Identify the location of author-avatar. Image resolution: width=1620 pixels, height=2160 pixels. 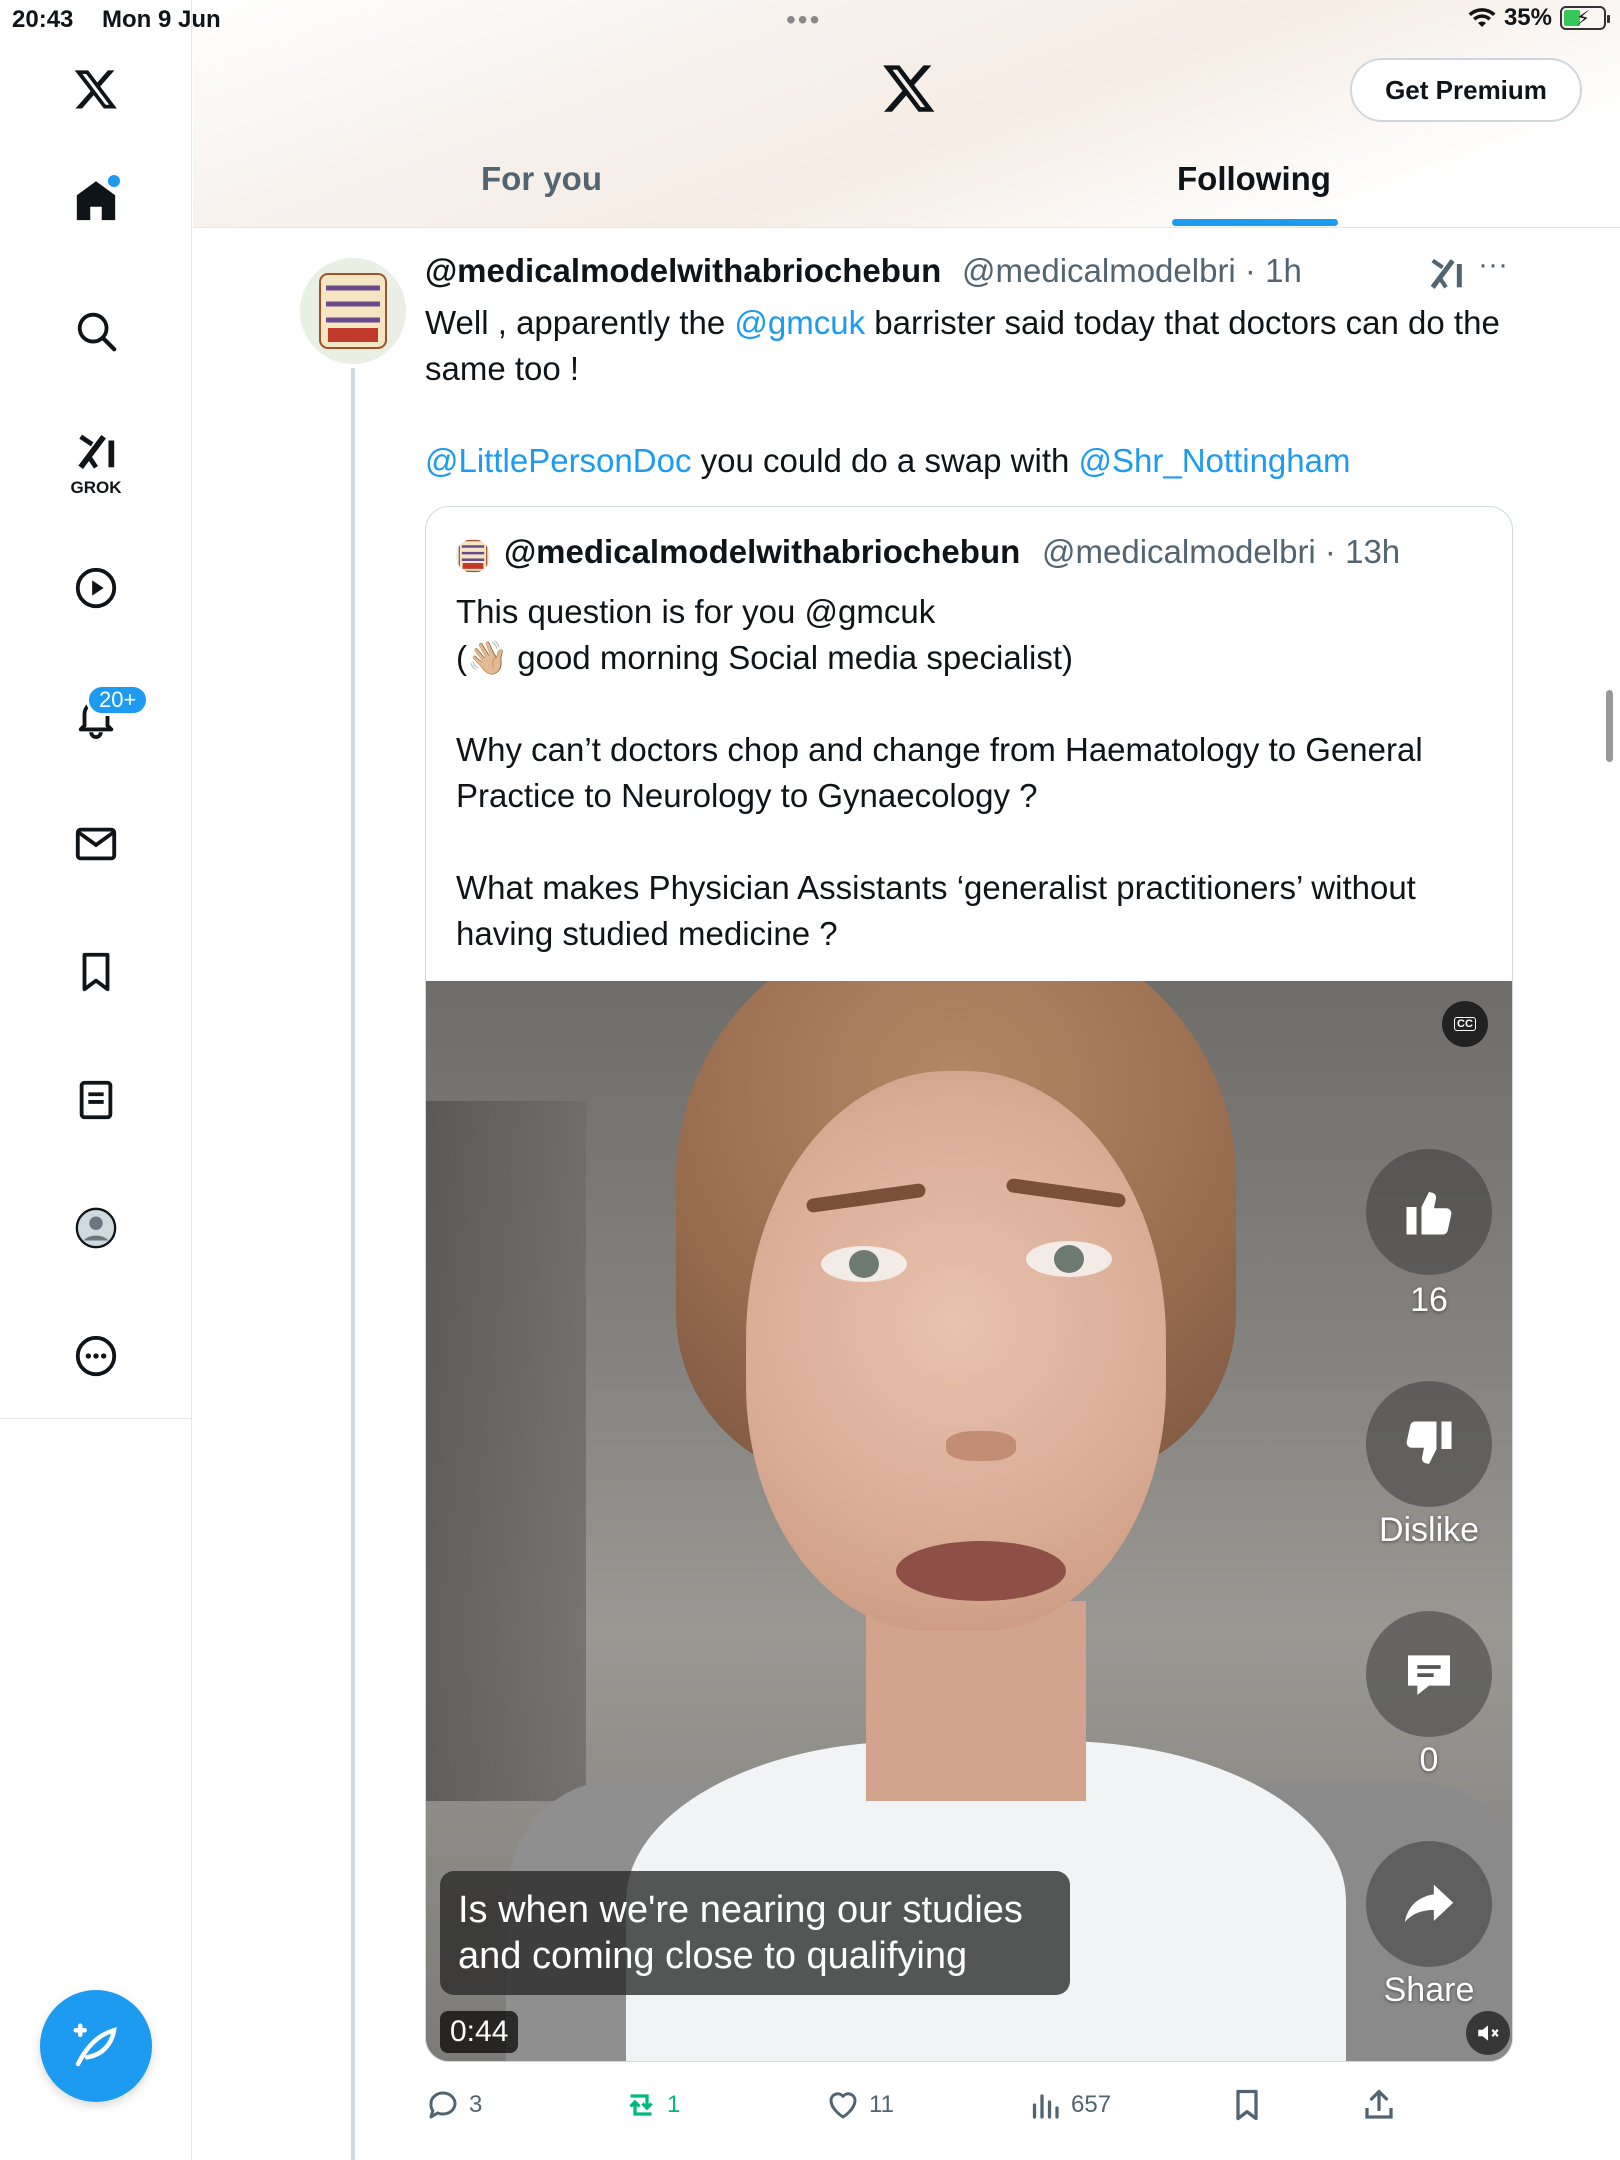
(353, 311).